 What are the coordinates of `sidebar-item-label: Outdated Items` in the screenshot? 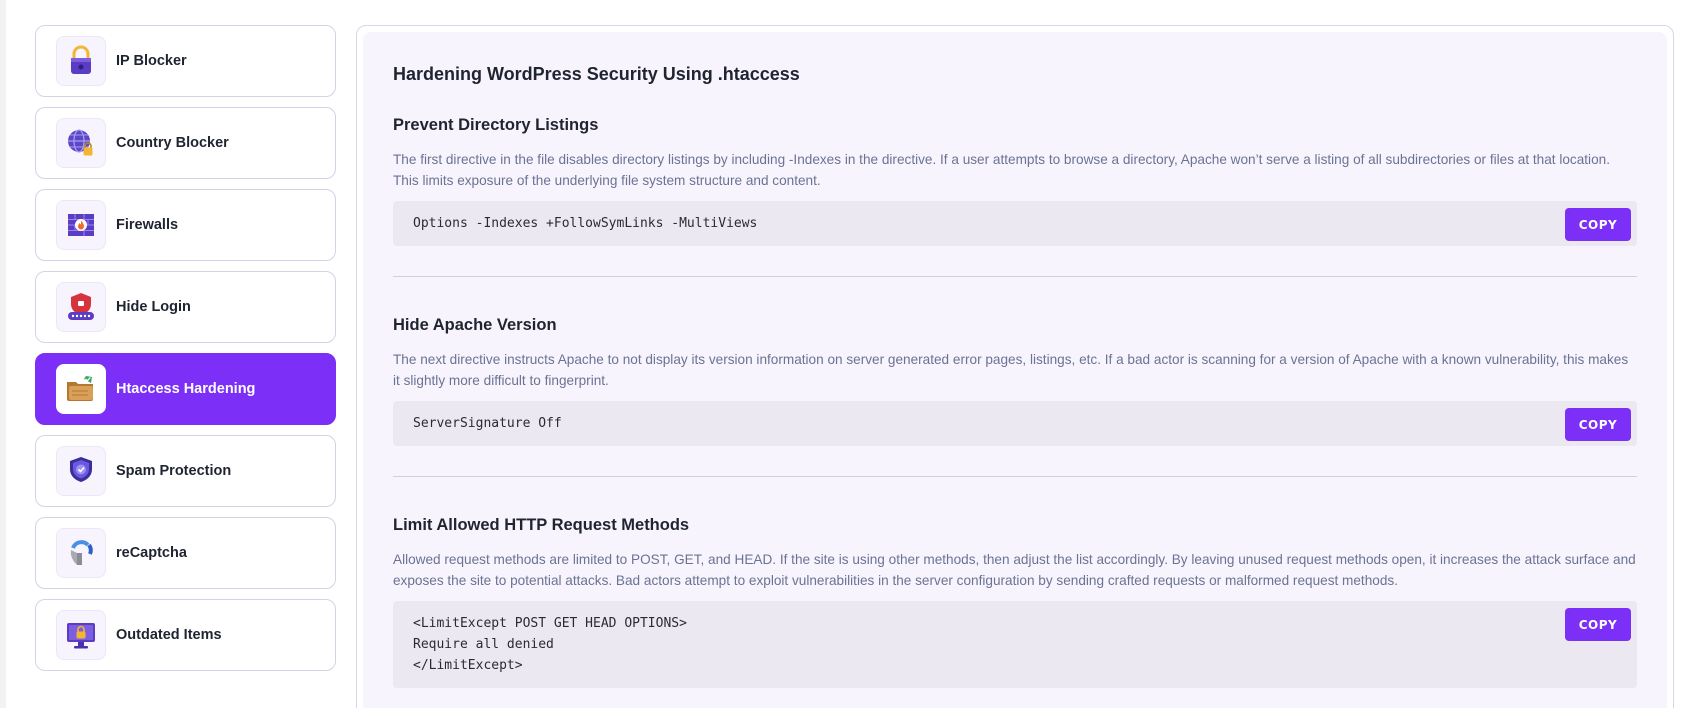 It's located at (169, 635).